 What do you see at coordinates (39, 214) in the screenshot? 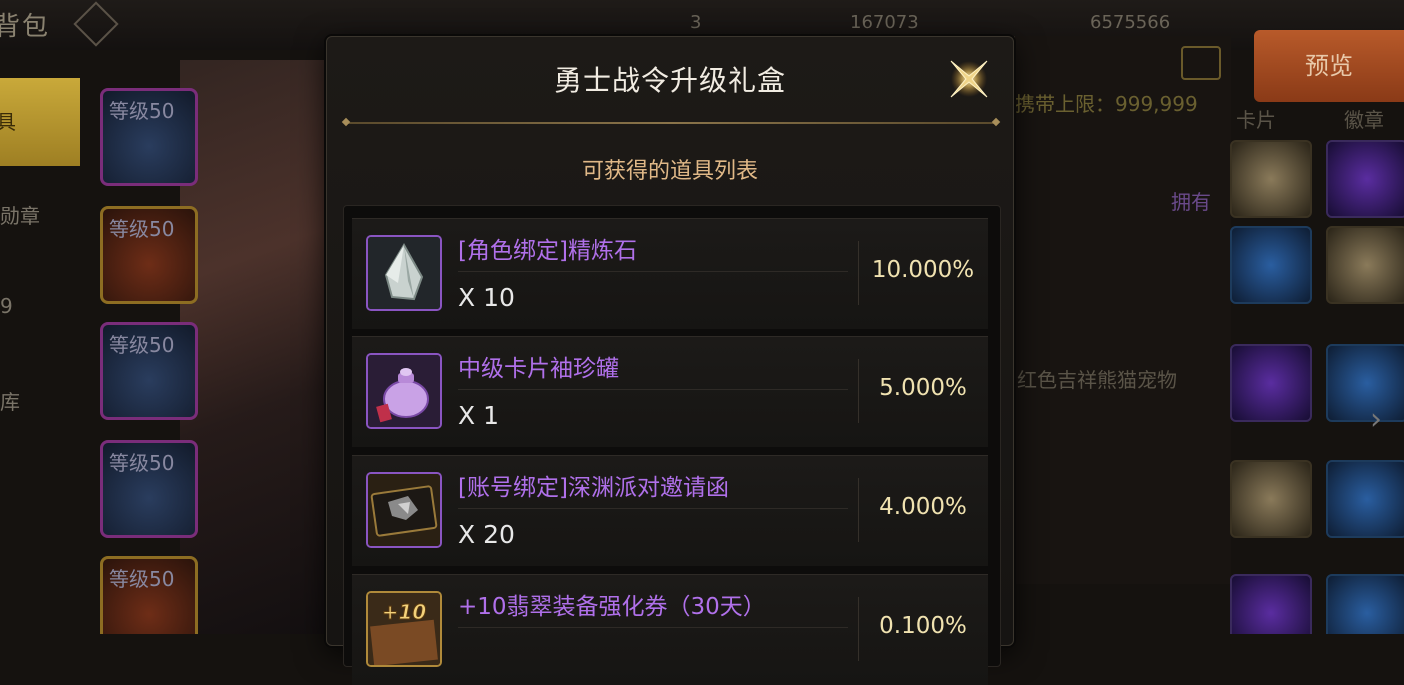
I see `side-tab-medals: 勋章` at bounding box center [39, 214].